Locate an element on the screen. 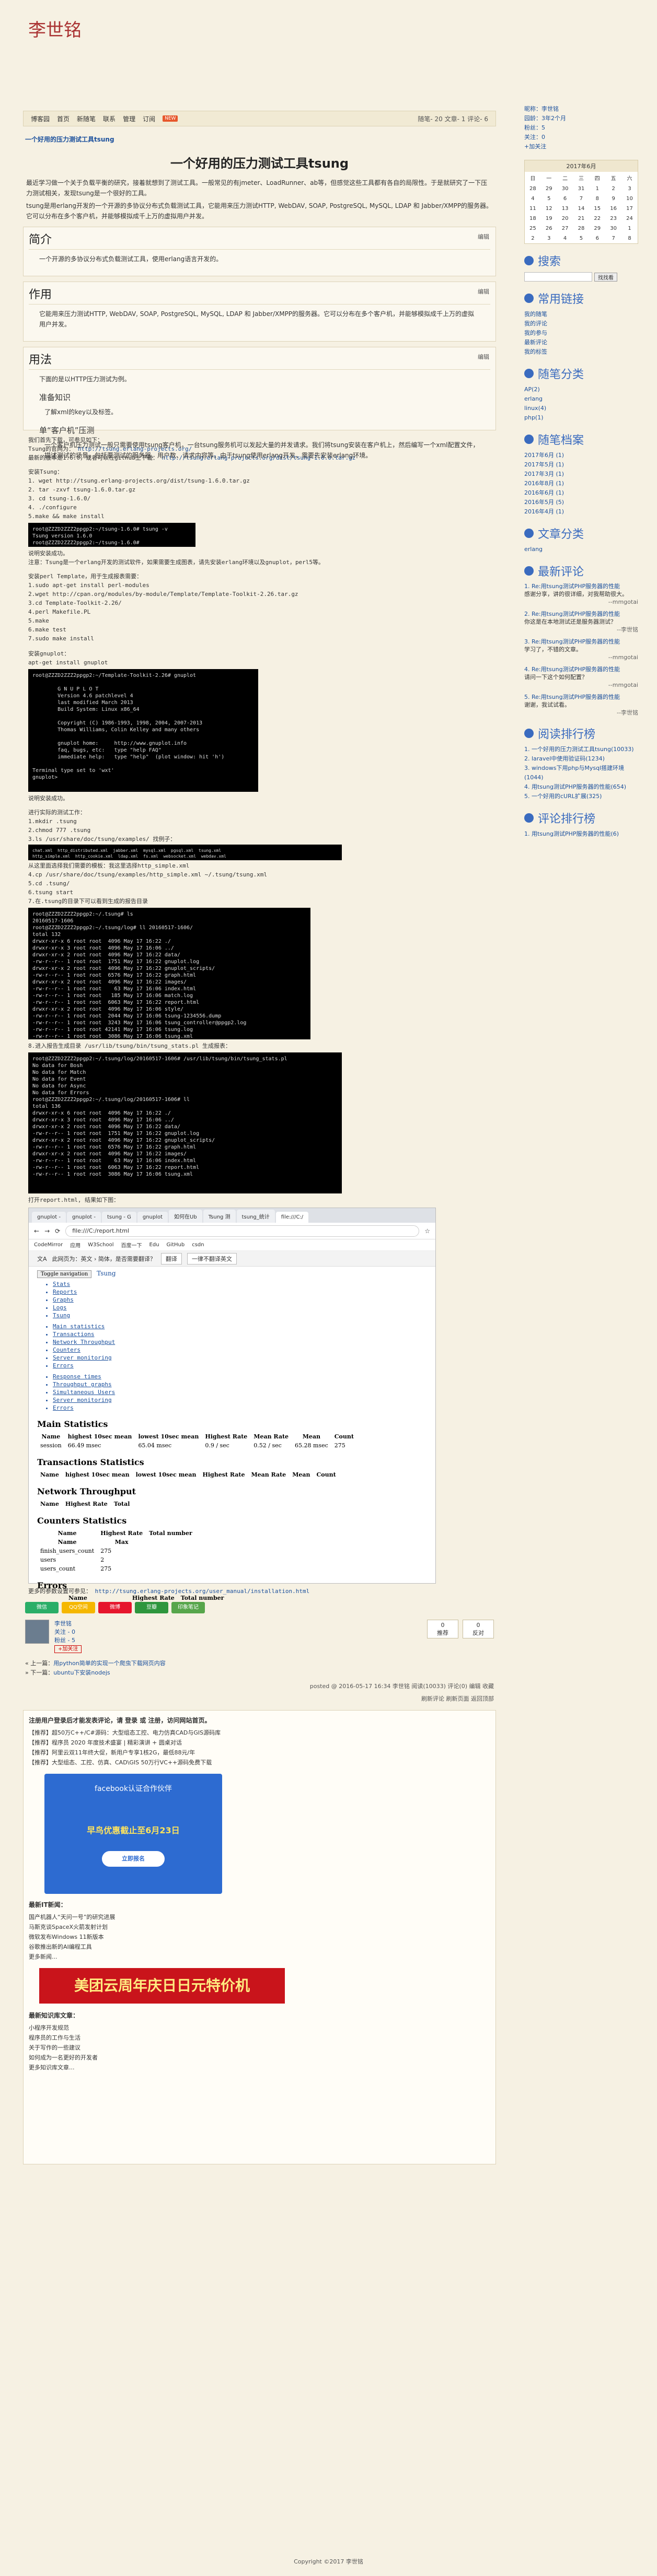 The width and height of the screenshot is (657, 2576). browser-tab: tsung - G is located at coordinates (118, 1217).